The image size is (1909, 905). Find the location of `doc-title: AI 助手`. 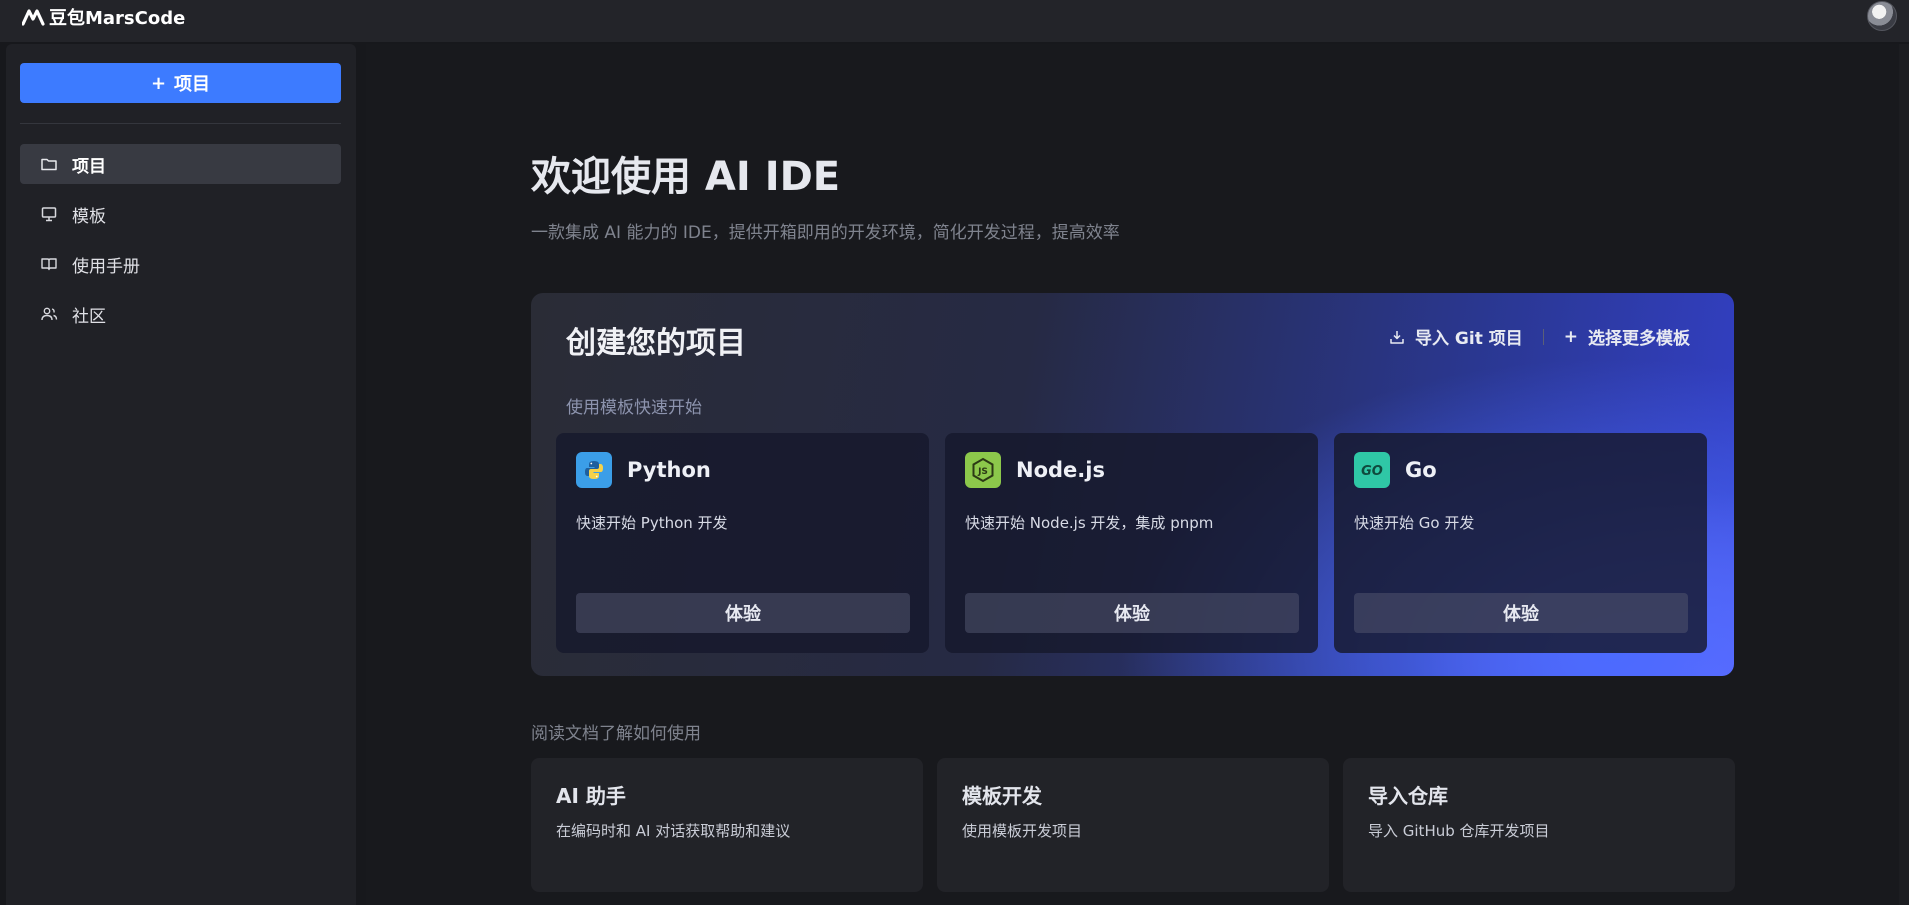

doc-title: AI 助手 is located at coordinates (591, 796).